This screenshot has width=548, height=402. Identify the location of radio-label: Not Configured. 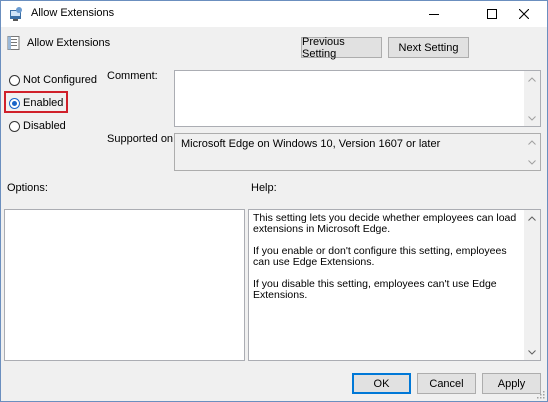
(60, 80).